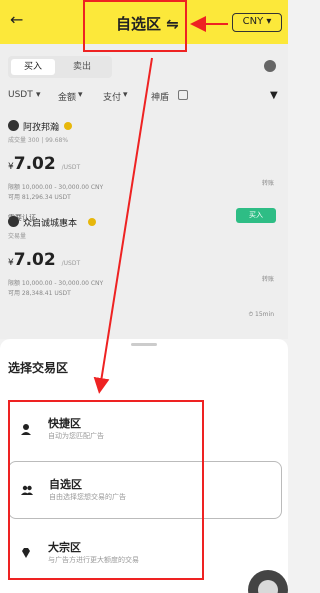 The image size is (320, 593). I want to click on annotation-box-title, so click(135, 26).